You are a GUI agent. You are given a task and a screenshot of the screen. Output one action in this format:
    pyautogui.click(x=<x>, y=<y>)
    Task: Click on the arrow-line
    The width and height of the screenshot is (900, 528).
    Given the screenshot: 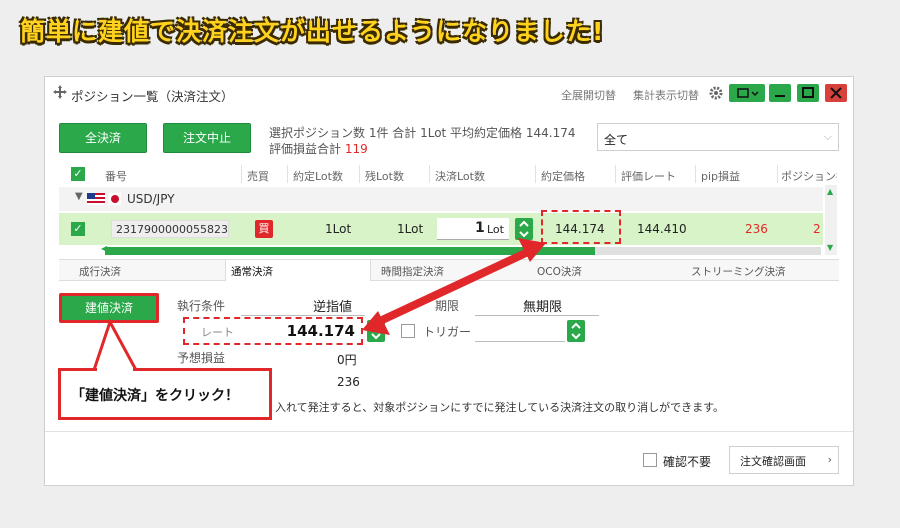 What is the action you would take?
    pyautogui.click(x=454, y=286)
    